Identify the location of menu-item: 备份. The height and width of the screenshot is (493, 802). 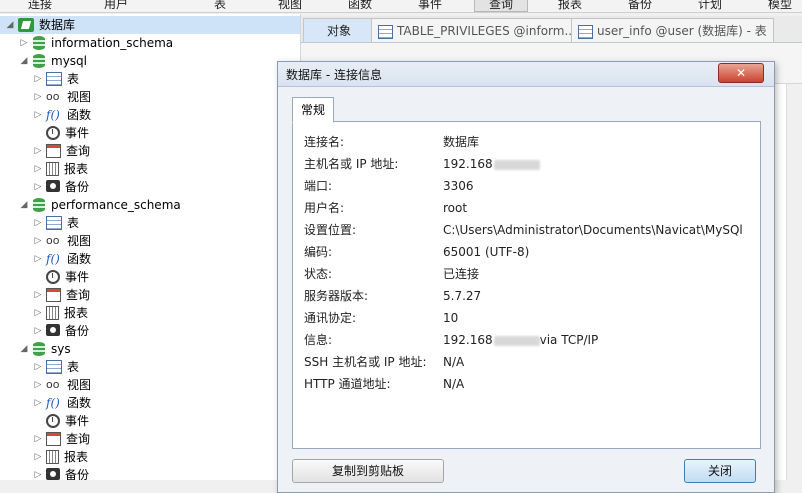
(640, 6).